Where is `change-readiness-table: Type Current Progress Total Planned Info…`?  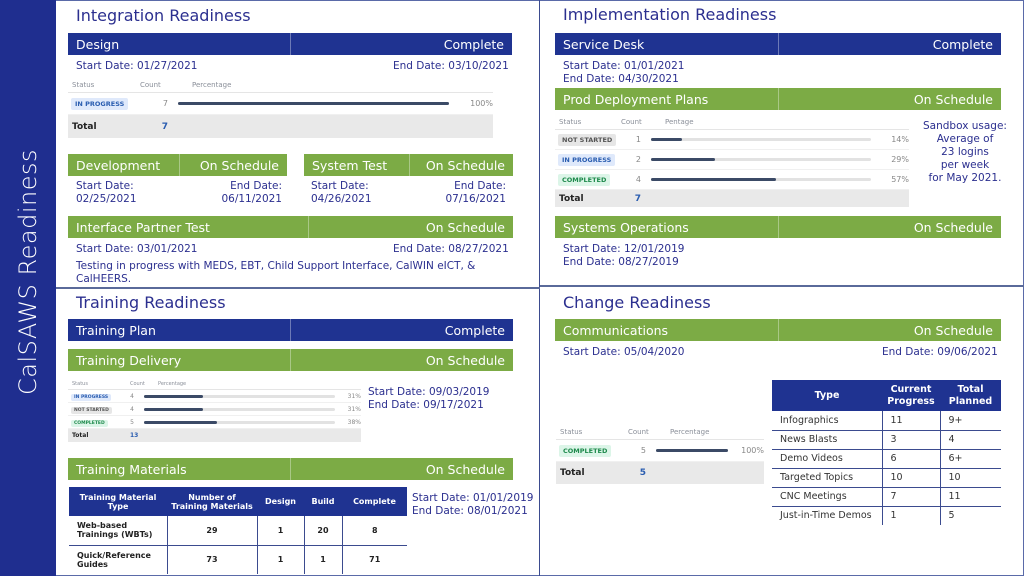
change-readiness-table: Type Current Progress Total Planned Info… is located at coordinates (886, 452).